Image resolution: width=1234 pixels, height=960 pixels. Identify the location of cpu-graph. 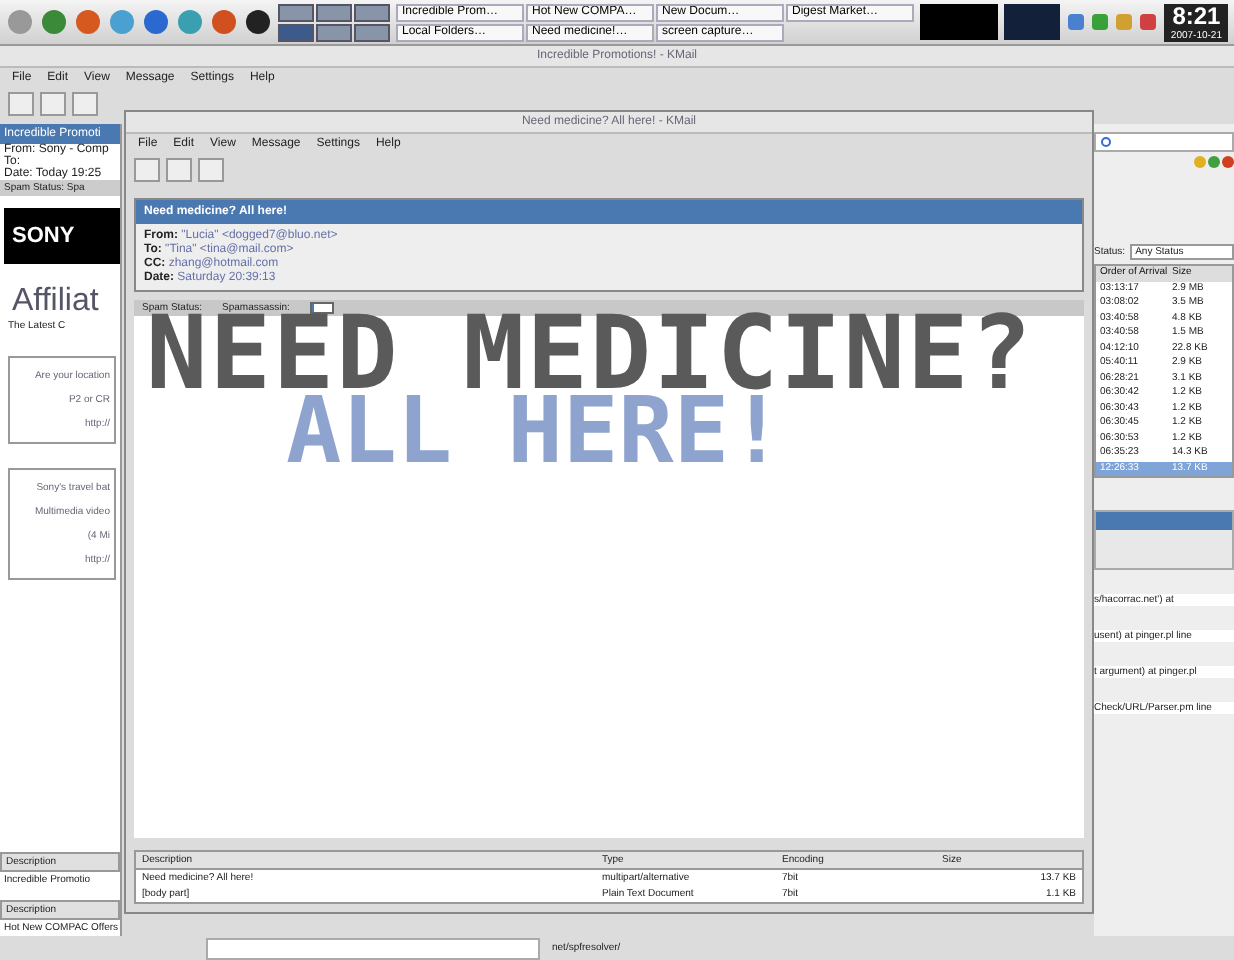
(959, 22).